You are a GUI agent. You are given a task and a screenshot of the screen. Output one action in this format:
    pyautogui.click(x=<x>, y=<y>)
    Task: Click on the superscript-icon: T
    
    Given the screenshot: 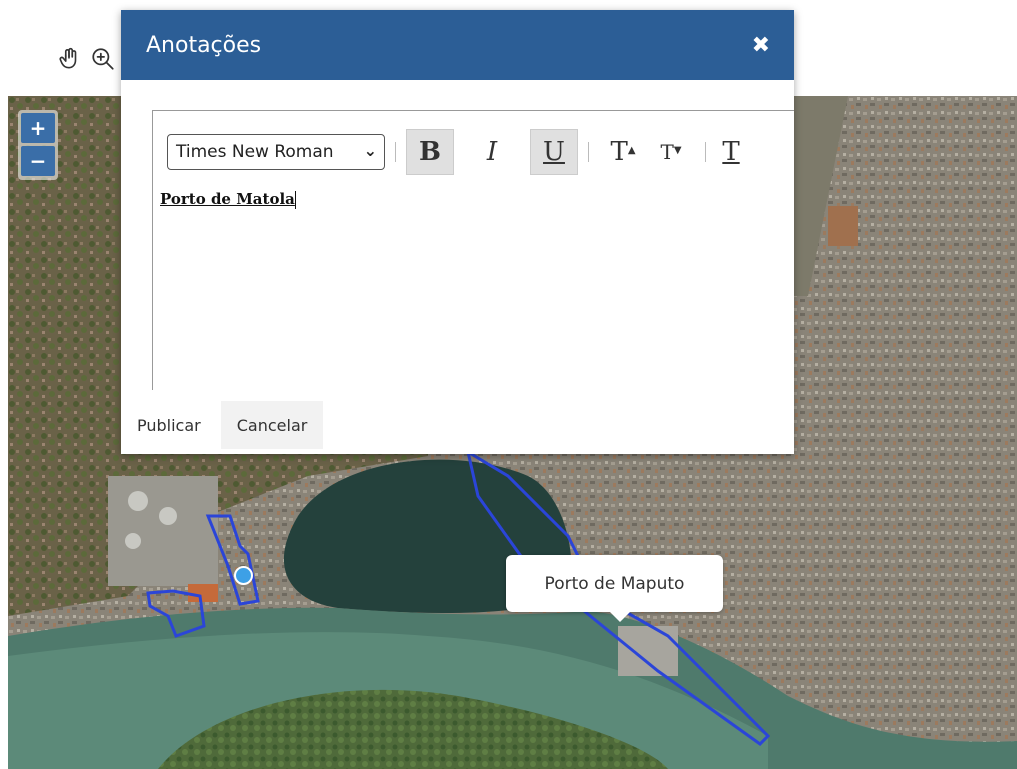 What is the action you would take?
    pyautogui.click(x=619, y=152)
    